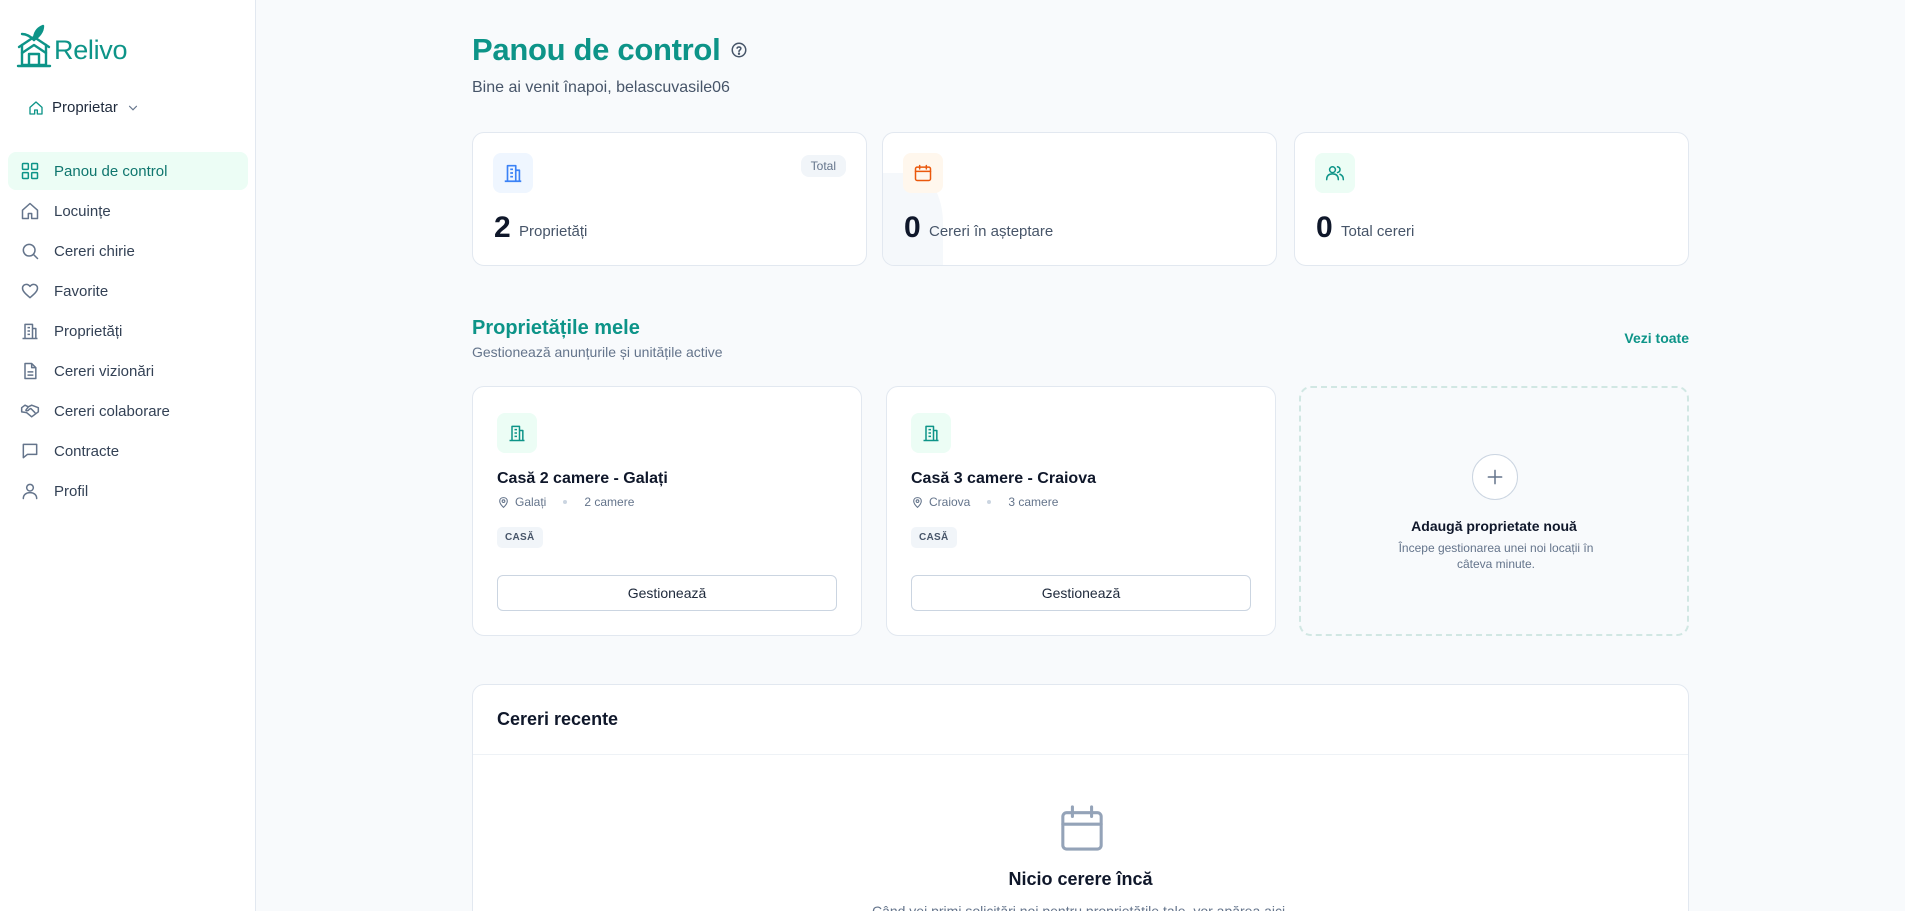 The width and height of the screenshot is (1905, 911). I want to click on sidebar-item-properties: Proprietăți, so click(128, 331).